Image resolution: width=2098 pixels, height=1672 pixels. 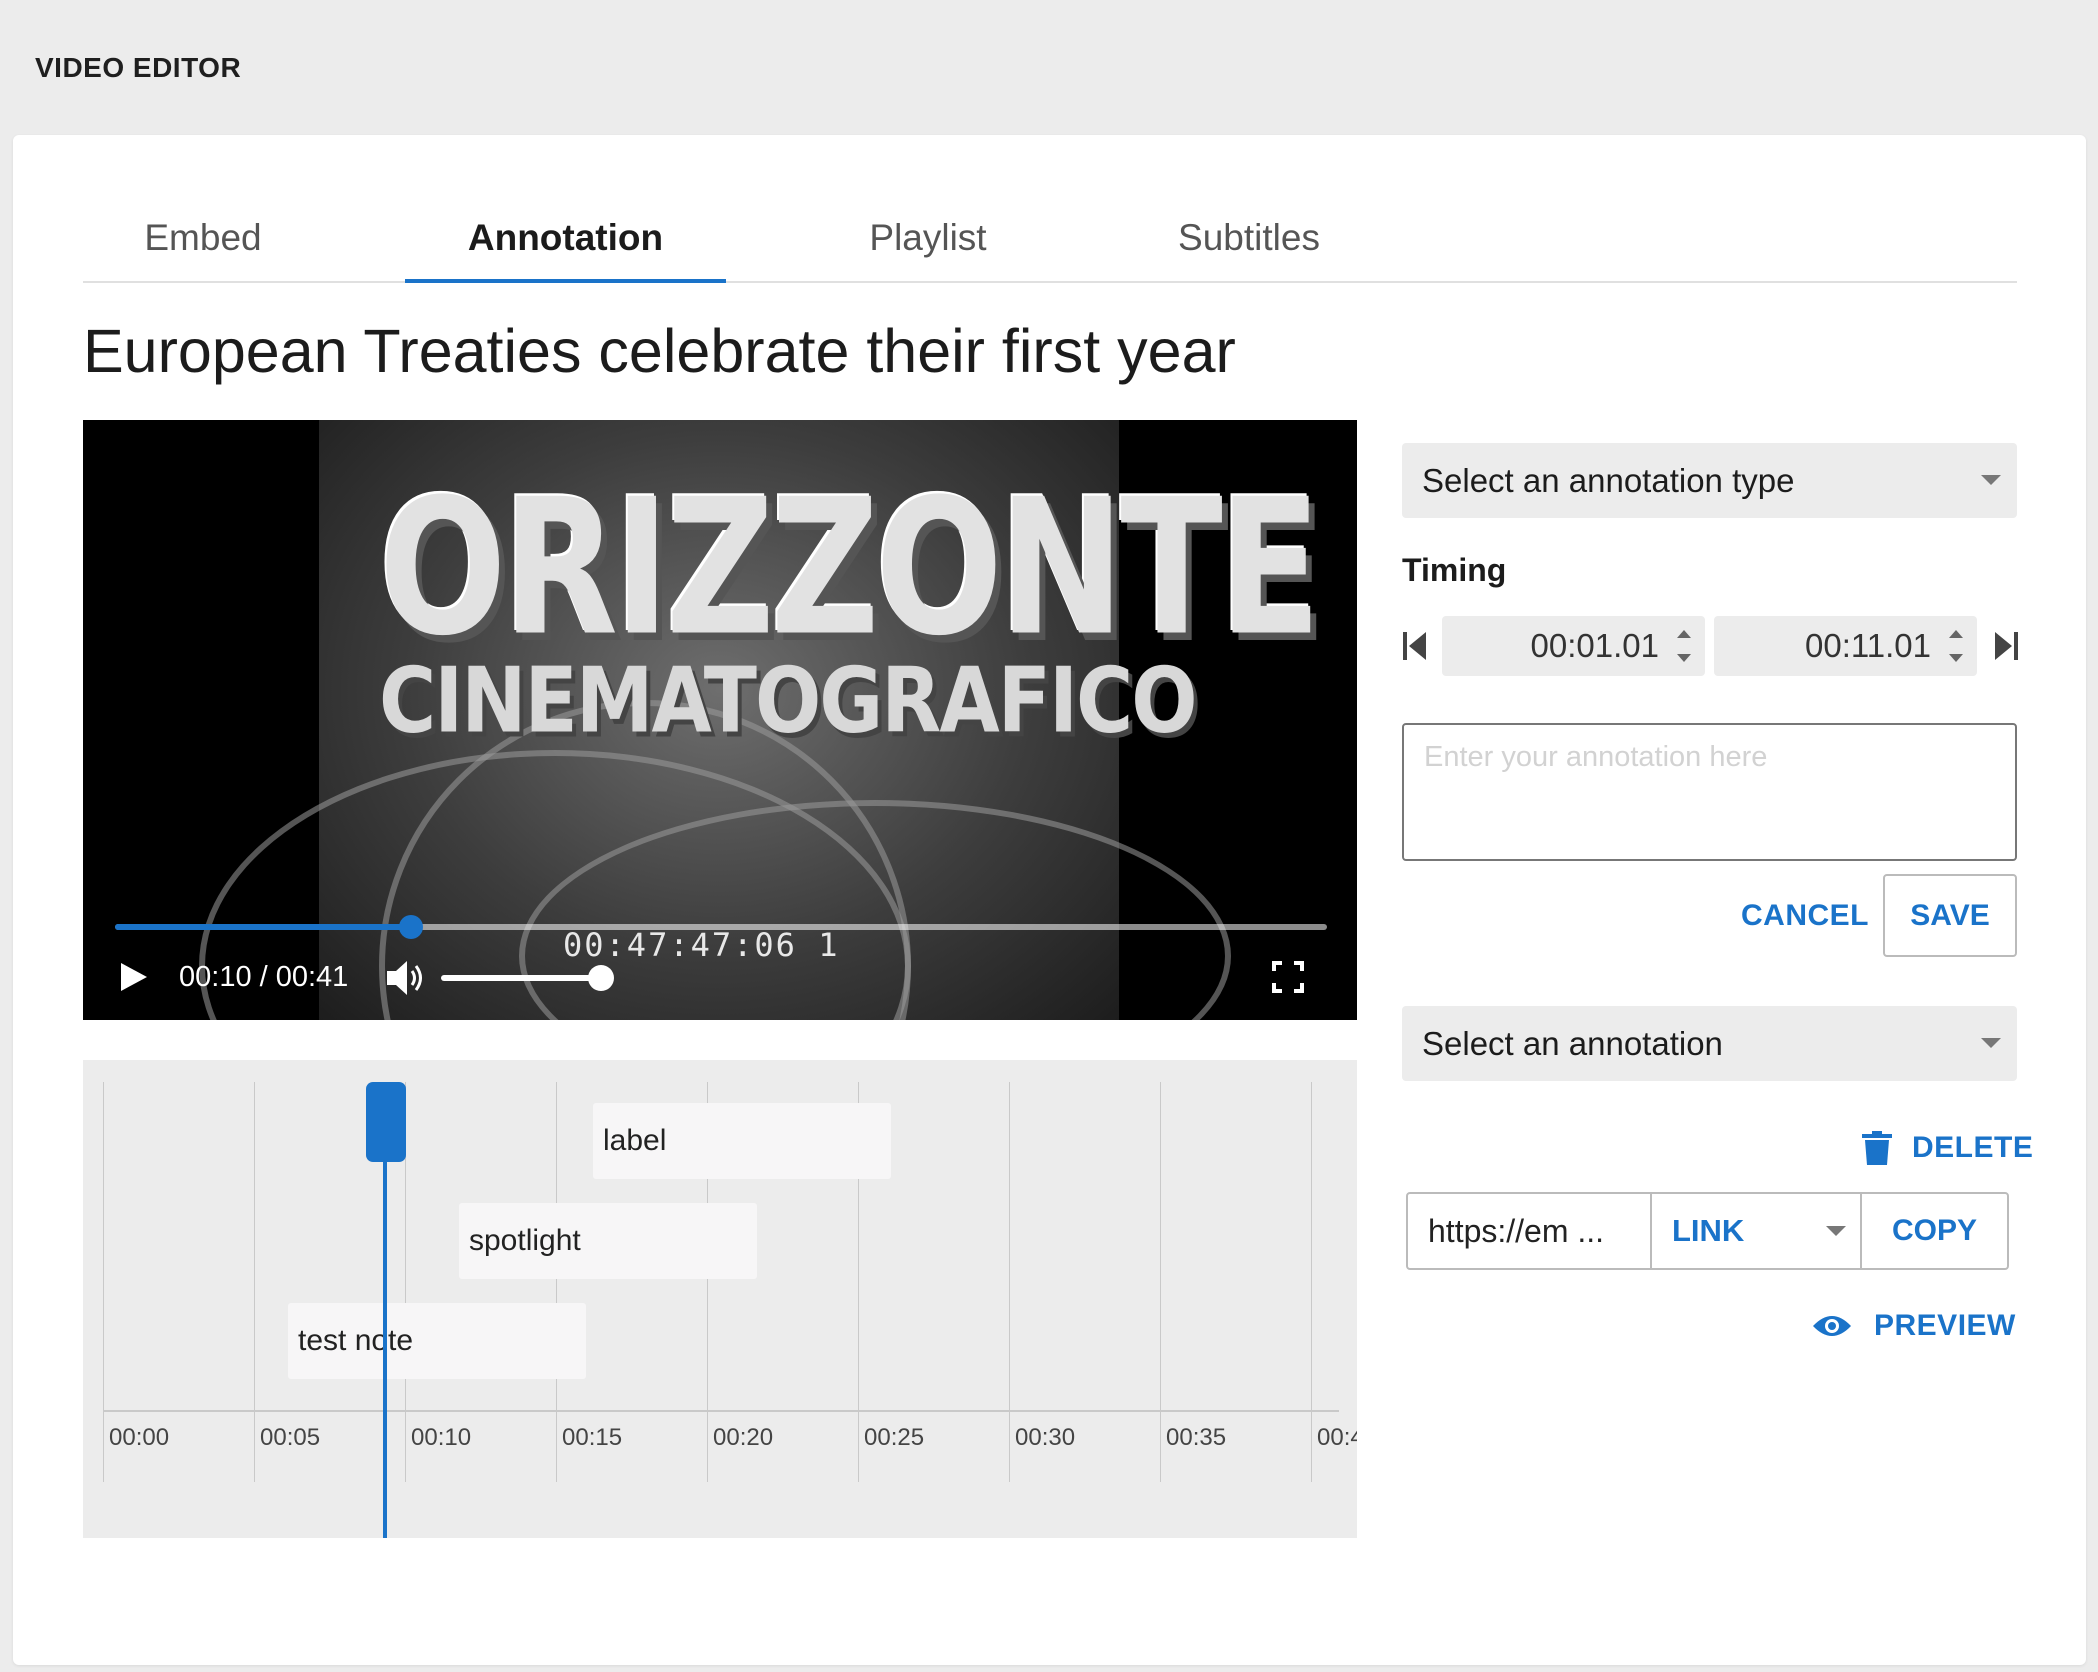 What do you see at coordinates (133, 977) in the screenshot?
I see `play-icon` at bounding box center [133, 977].